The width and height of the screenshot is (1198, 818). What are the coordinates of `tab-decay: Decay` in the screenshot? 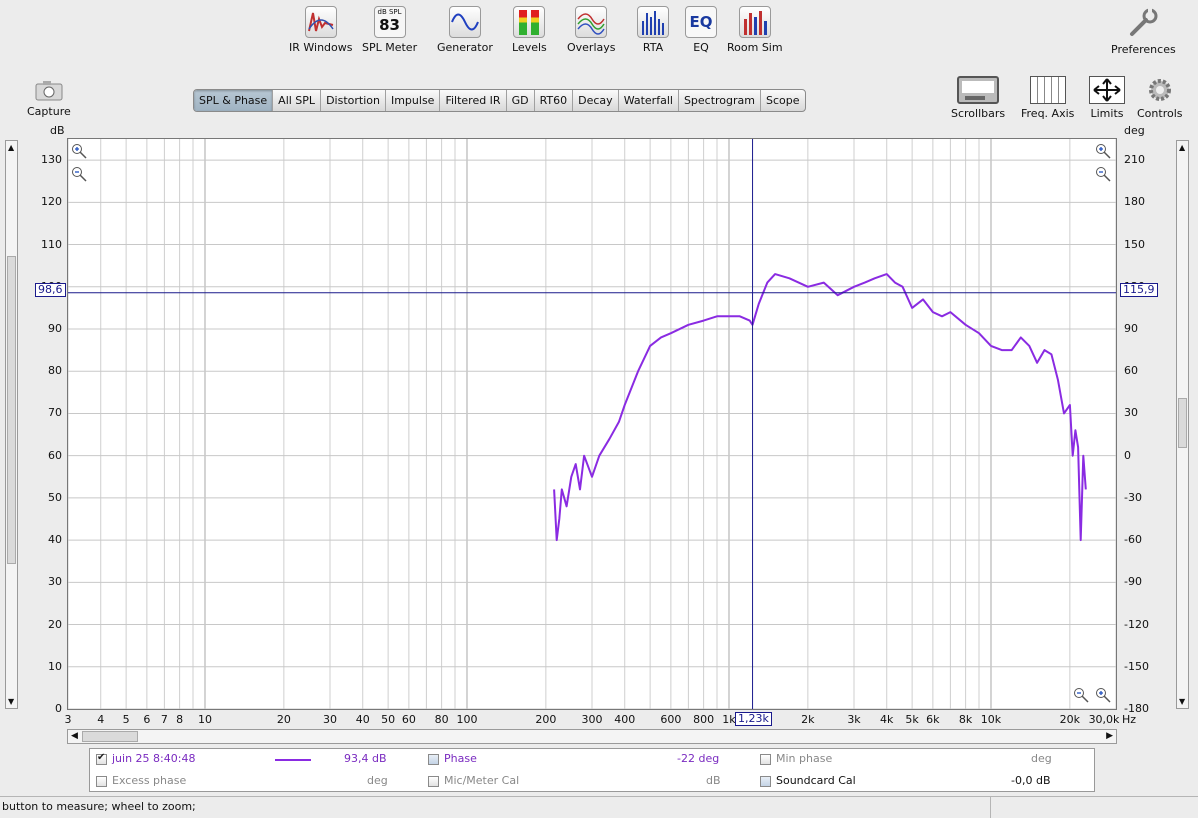 It's located at (596, 100).